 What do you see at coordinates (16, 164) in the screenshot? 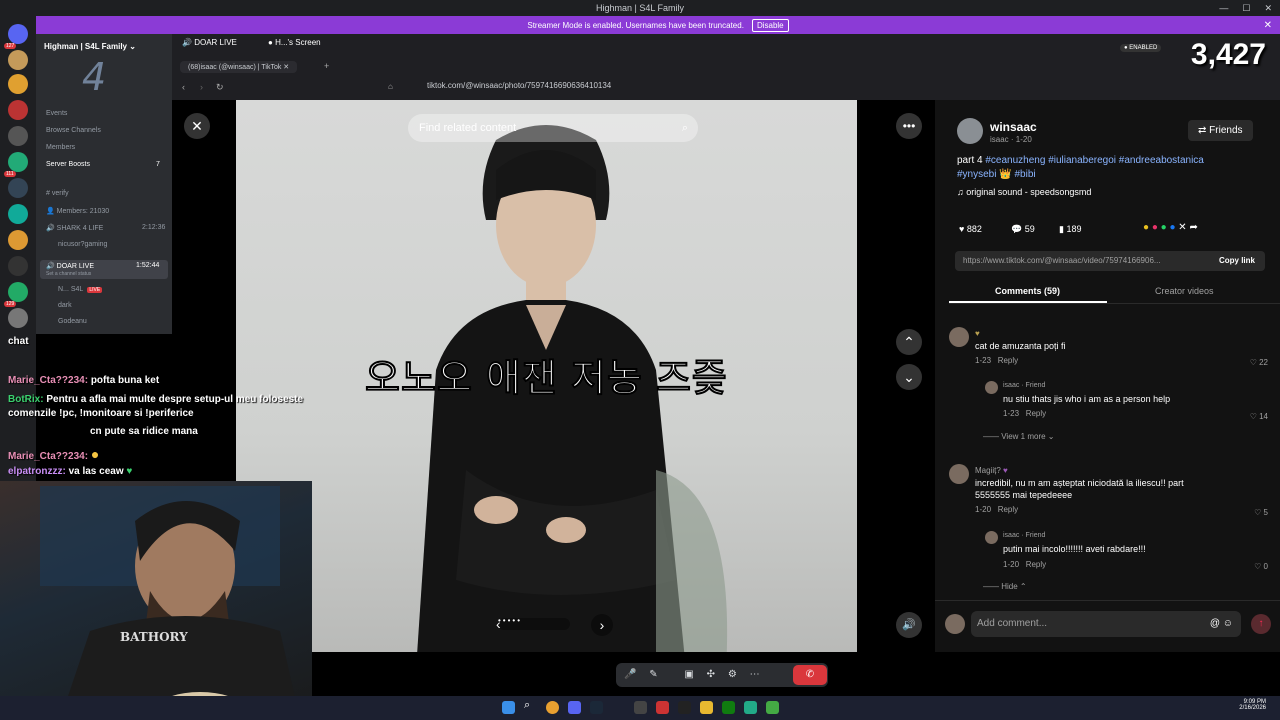
I see `server-icon: 111` at bounding box center [16, 164].